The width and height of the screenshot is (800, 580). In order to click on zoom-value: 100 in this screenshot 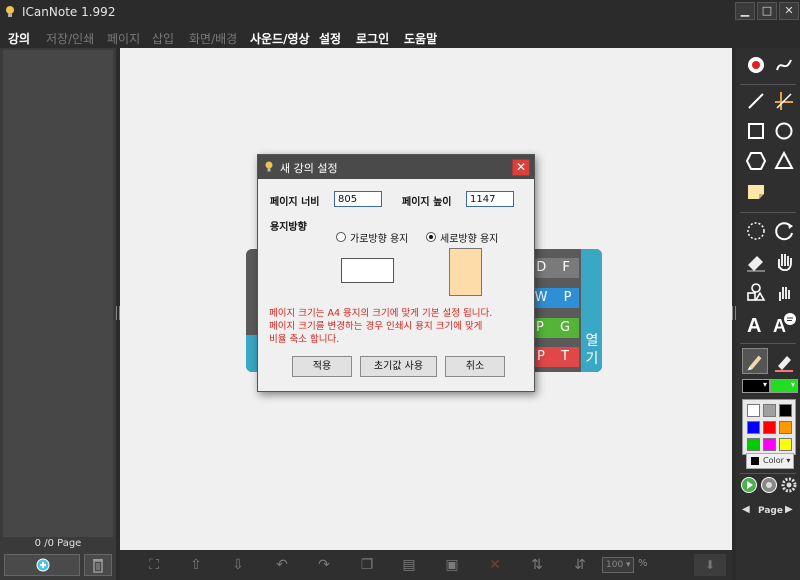, I will do `click(615, 565)`.